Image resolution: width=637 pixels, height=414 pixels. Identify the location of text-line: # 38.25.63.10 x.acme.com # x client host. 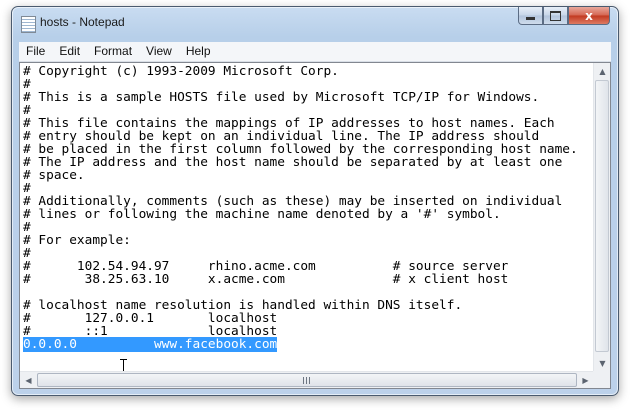
(266, 279).